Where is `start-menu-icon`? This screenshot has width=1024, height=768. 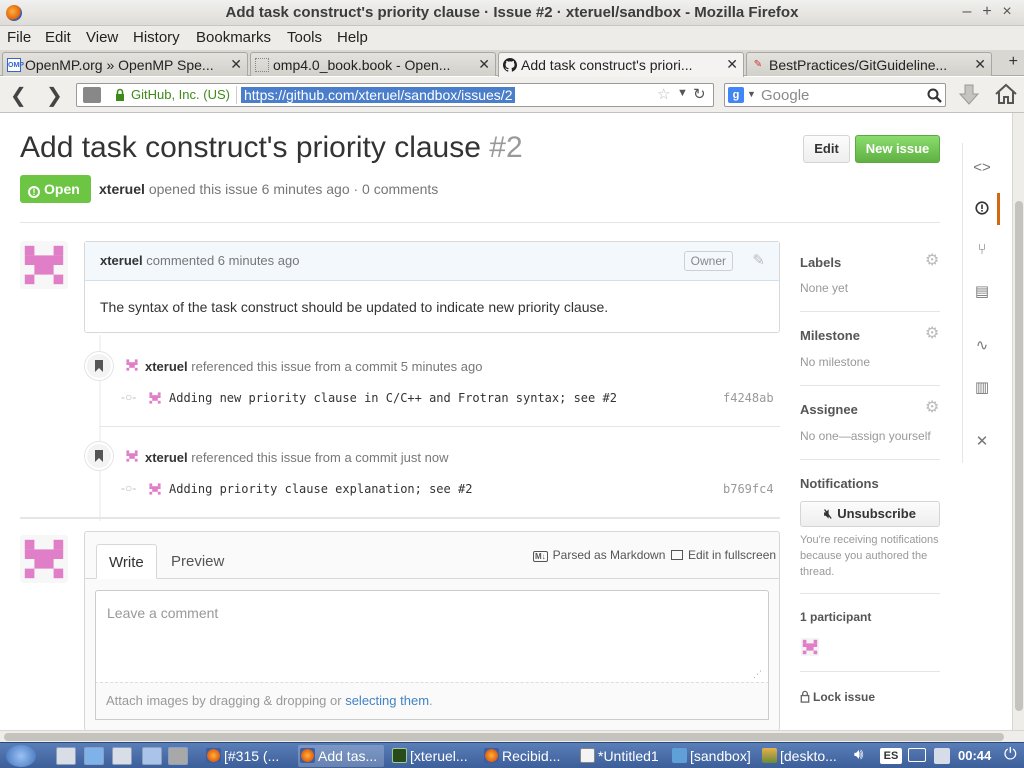 start-menu-icon is located at coordinates (21, 756).